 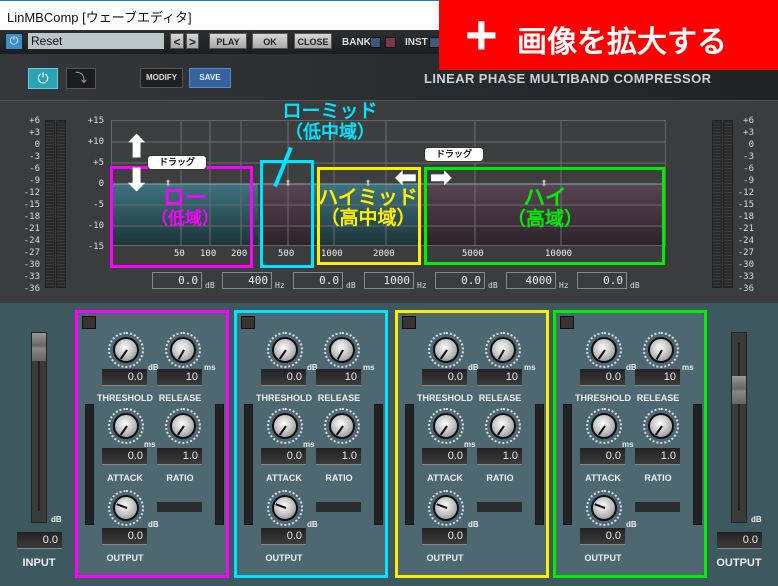 What do you see at coordinates (531, 280) in the screenshot?
I see `crossover-frequency-field: 4000` at bounding box center [531, 280].